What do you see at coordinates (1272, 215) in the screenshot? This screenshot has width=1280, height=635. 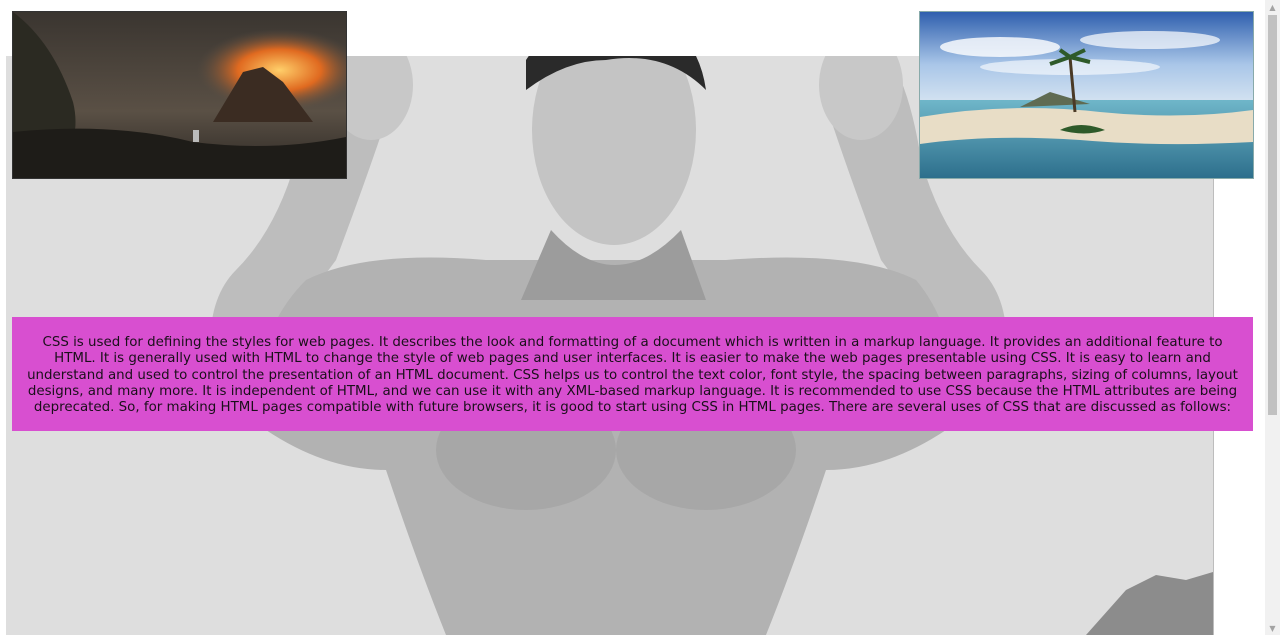 I see `scrollbar-thumb` at bounding box center [1272, 215].